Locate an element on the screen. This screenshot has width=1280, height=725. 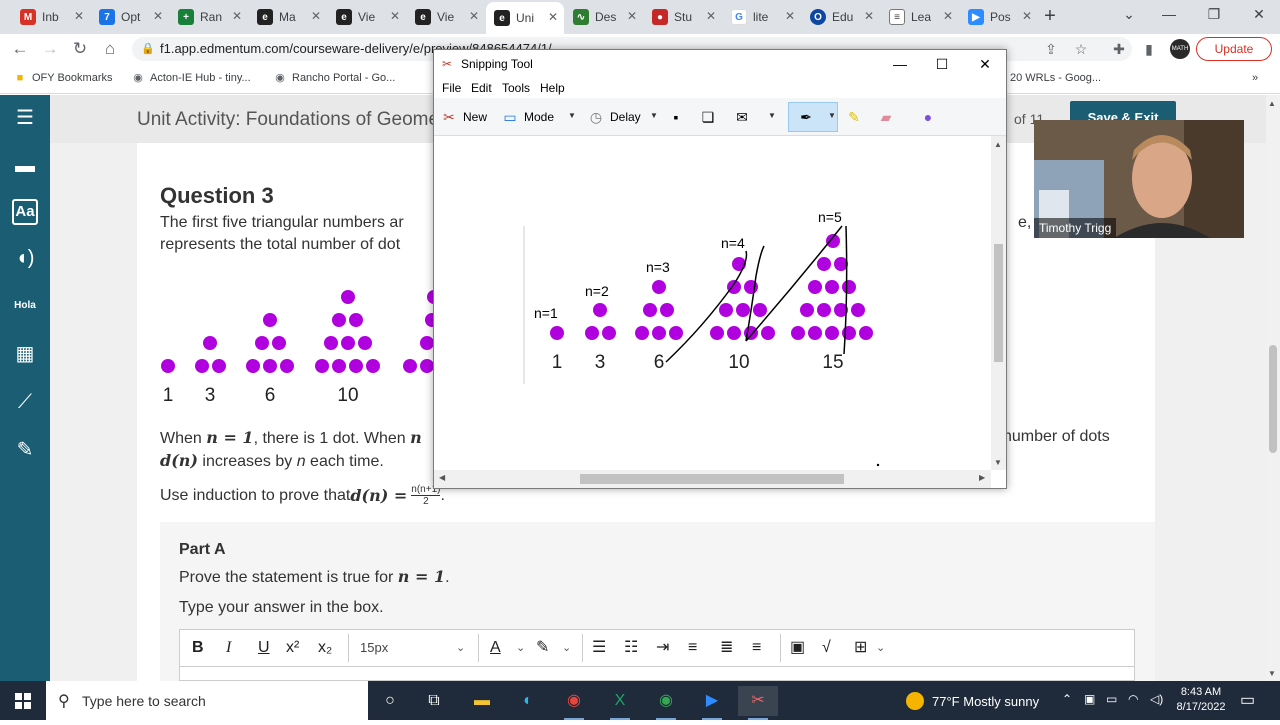
numbered-list-icon: ☷ is located at coordinates (631, 648).